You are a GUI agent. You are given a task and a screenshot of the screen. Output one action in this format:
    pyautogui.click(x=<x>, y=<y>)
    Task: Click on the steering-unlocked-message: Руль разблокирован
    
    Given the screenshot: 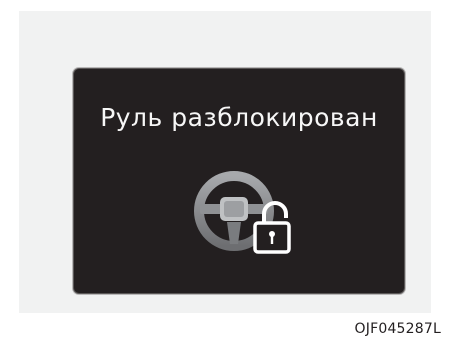 What is the action you would take?
    pyautogui.click(x=239, y=117)
    